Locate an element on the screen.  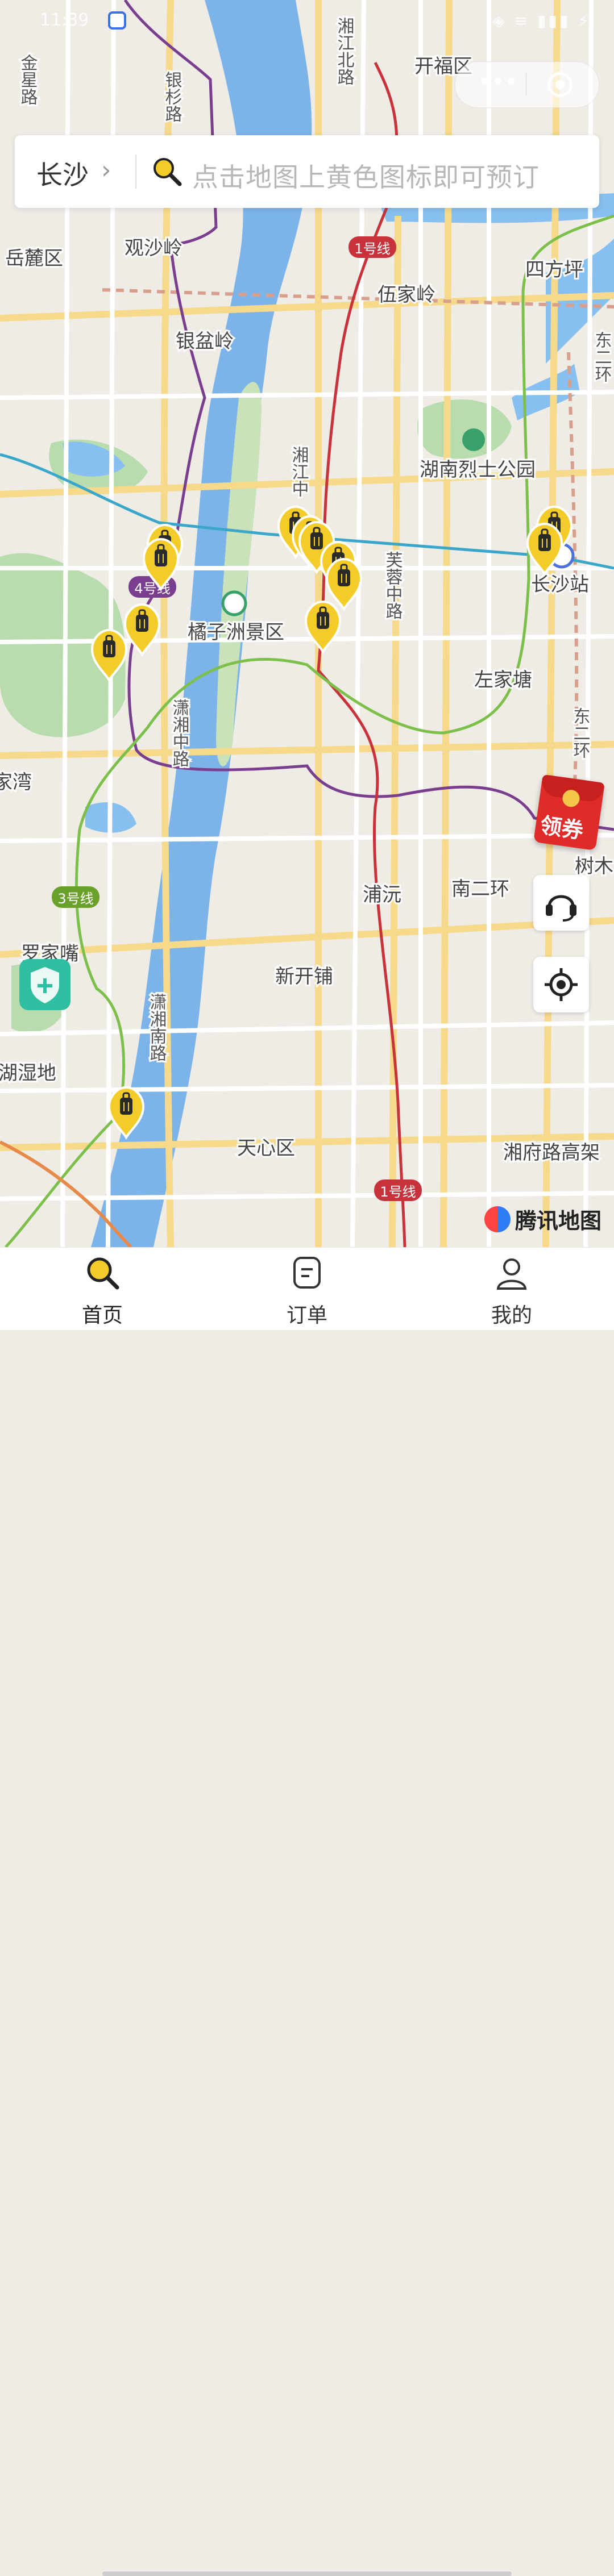
map-place-label: 湘府路高架 is located at coordinates (551, 1152).